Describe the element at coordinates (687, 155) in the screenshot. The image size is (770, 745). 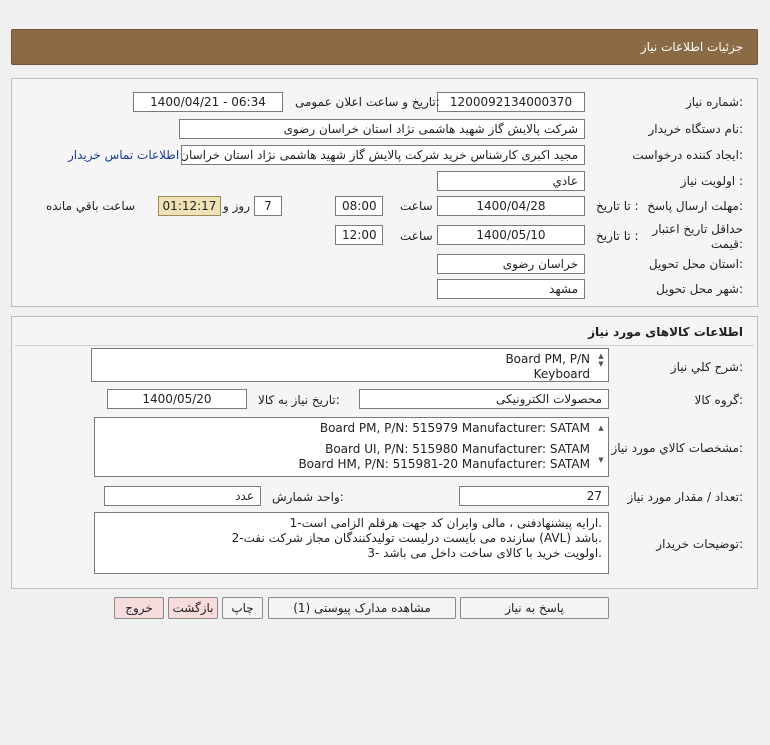
I see `creator-label: ایجاد کننده درخواست:` at that location.